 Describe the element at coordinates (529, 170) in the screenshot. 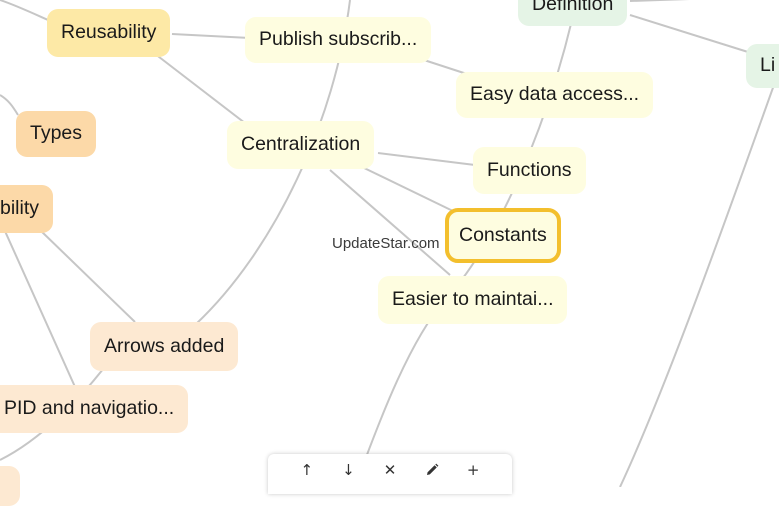

I see `node-functions: Functions` at that location.